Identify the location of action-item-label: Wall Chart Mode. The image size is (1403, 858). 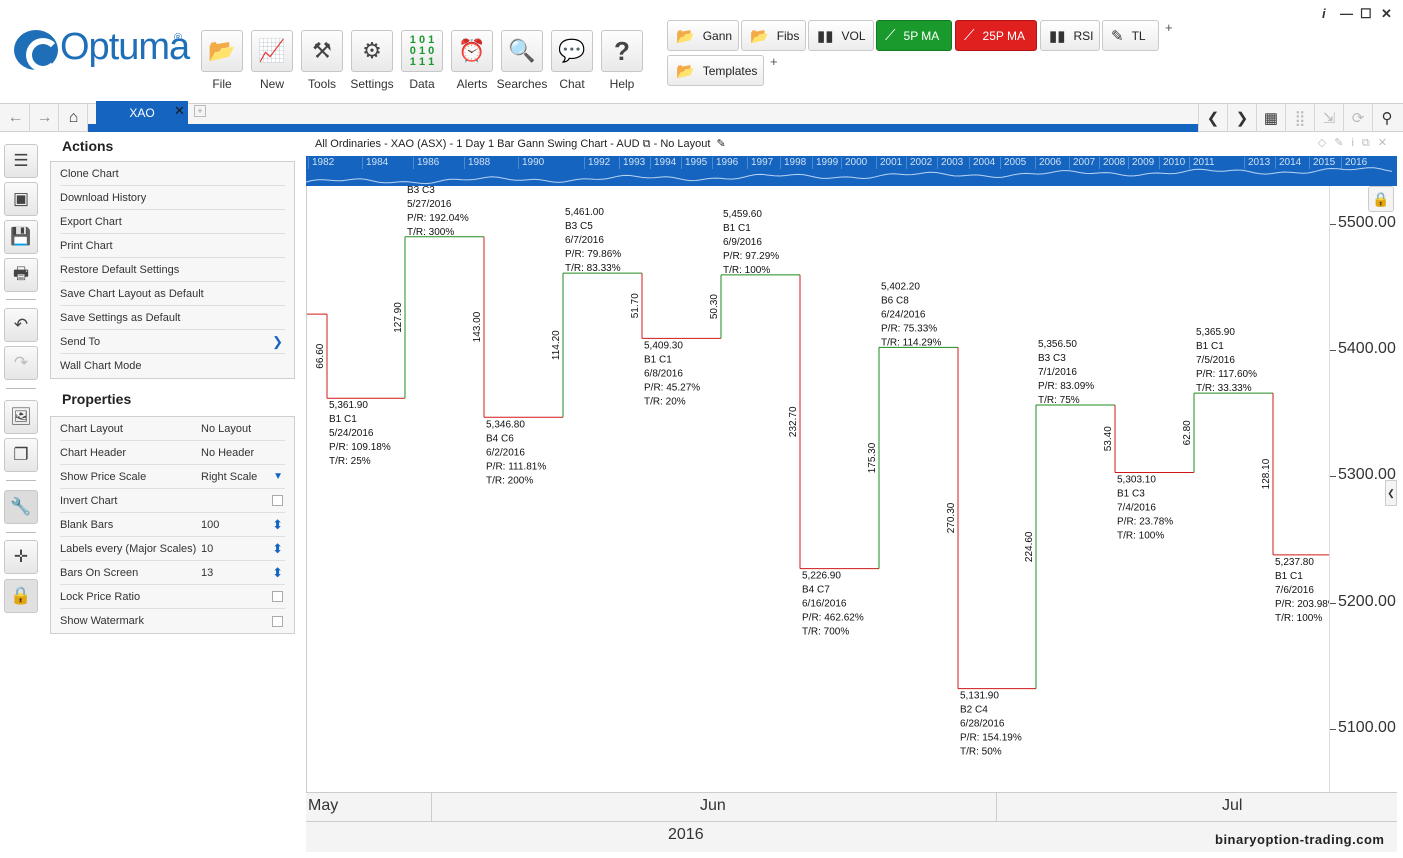
(101, 366).